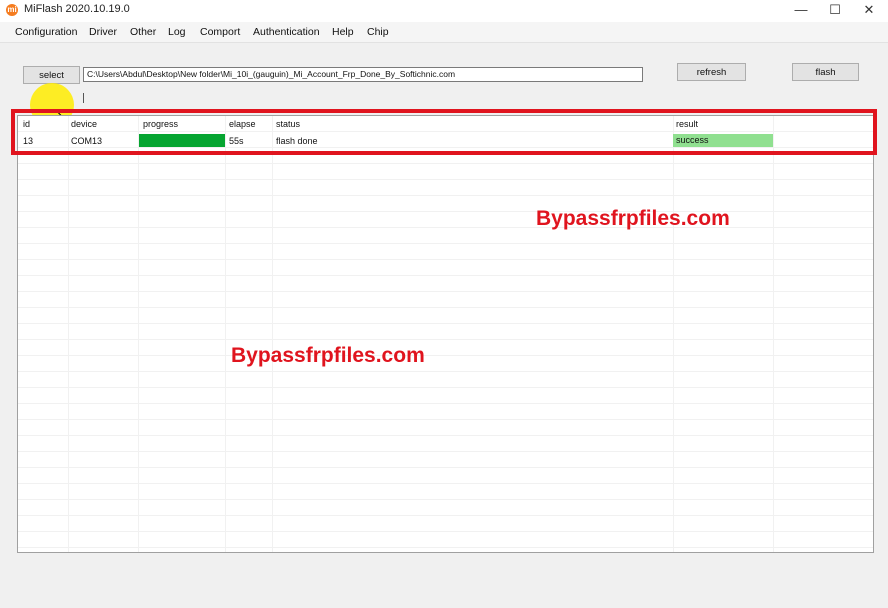 The width and height of the screenshot is (888, 608). Describe the element at coordinates (103, 32) in the screenshot. I see `menu-driver: Driver` at that location.